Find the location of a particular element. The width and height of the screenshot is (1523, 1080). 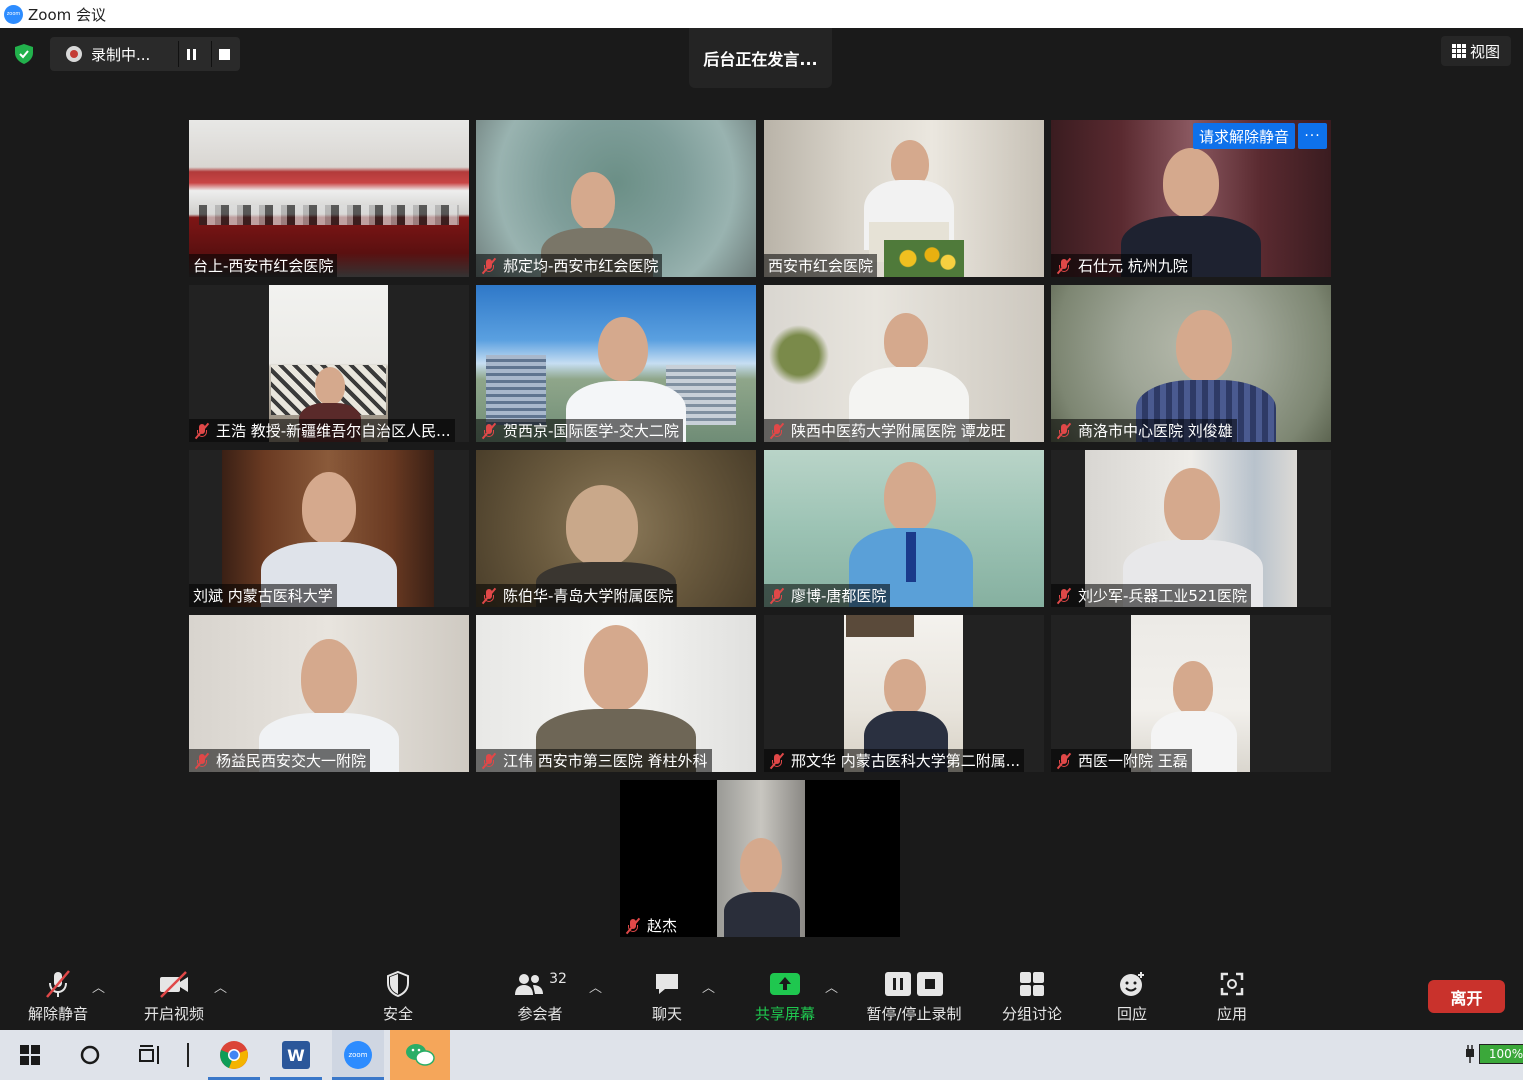

reactions-button: 回应 is located at coordinates (1132, 997).